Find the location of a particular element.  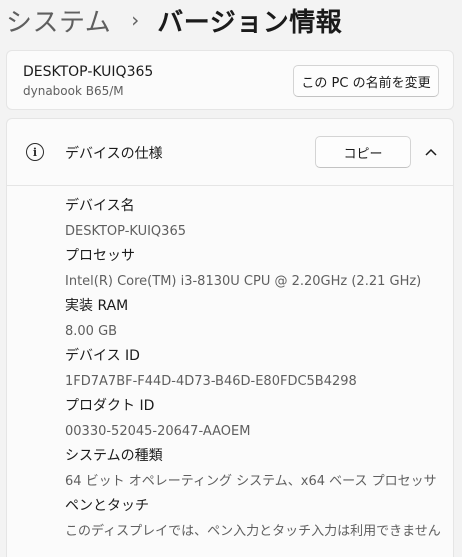

spec-value-ram: 8.00 GB is located at coordinates (91, 331).